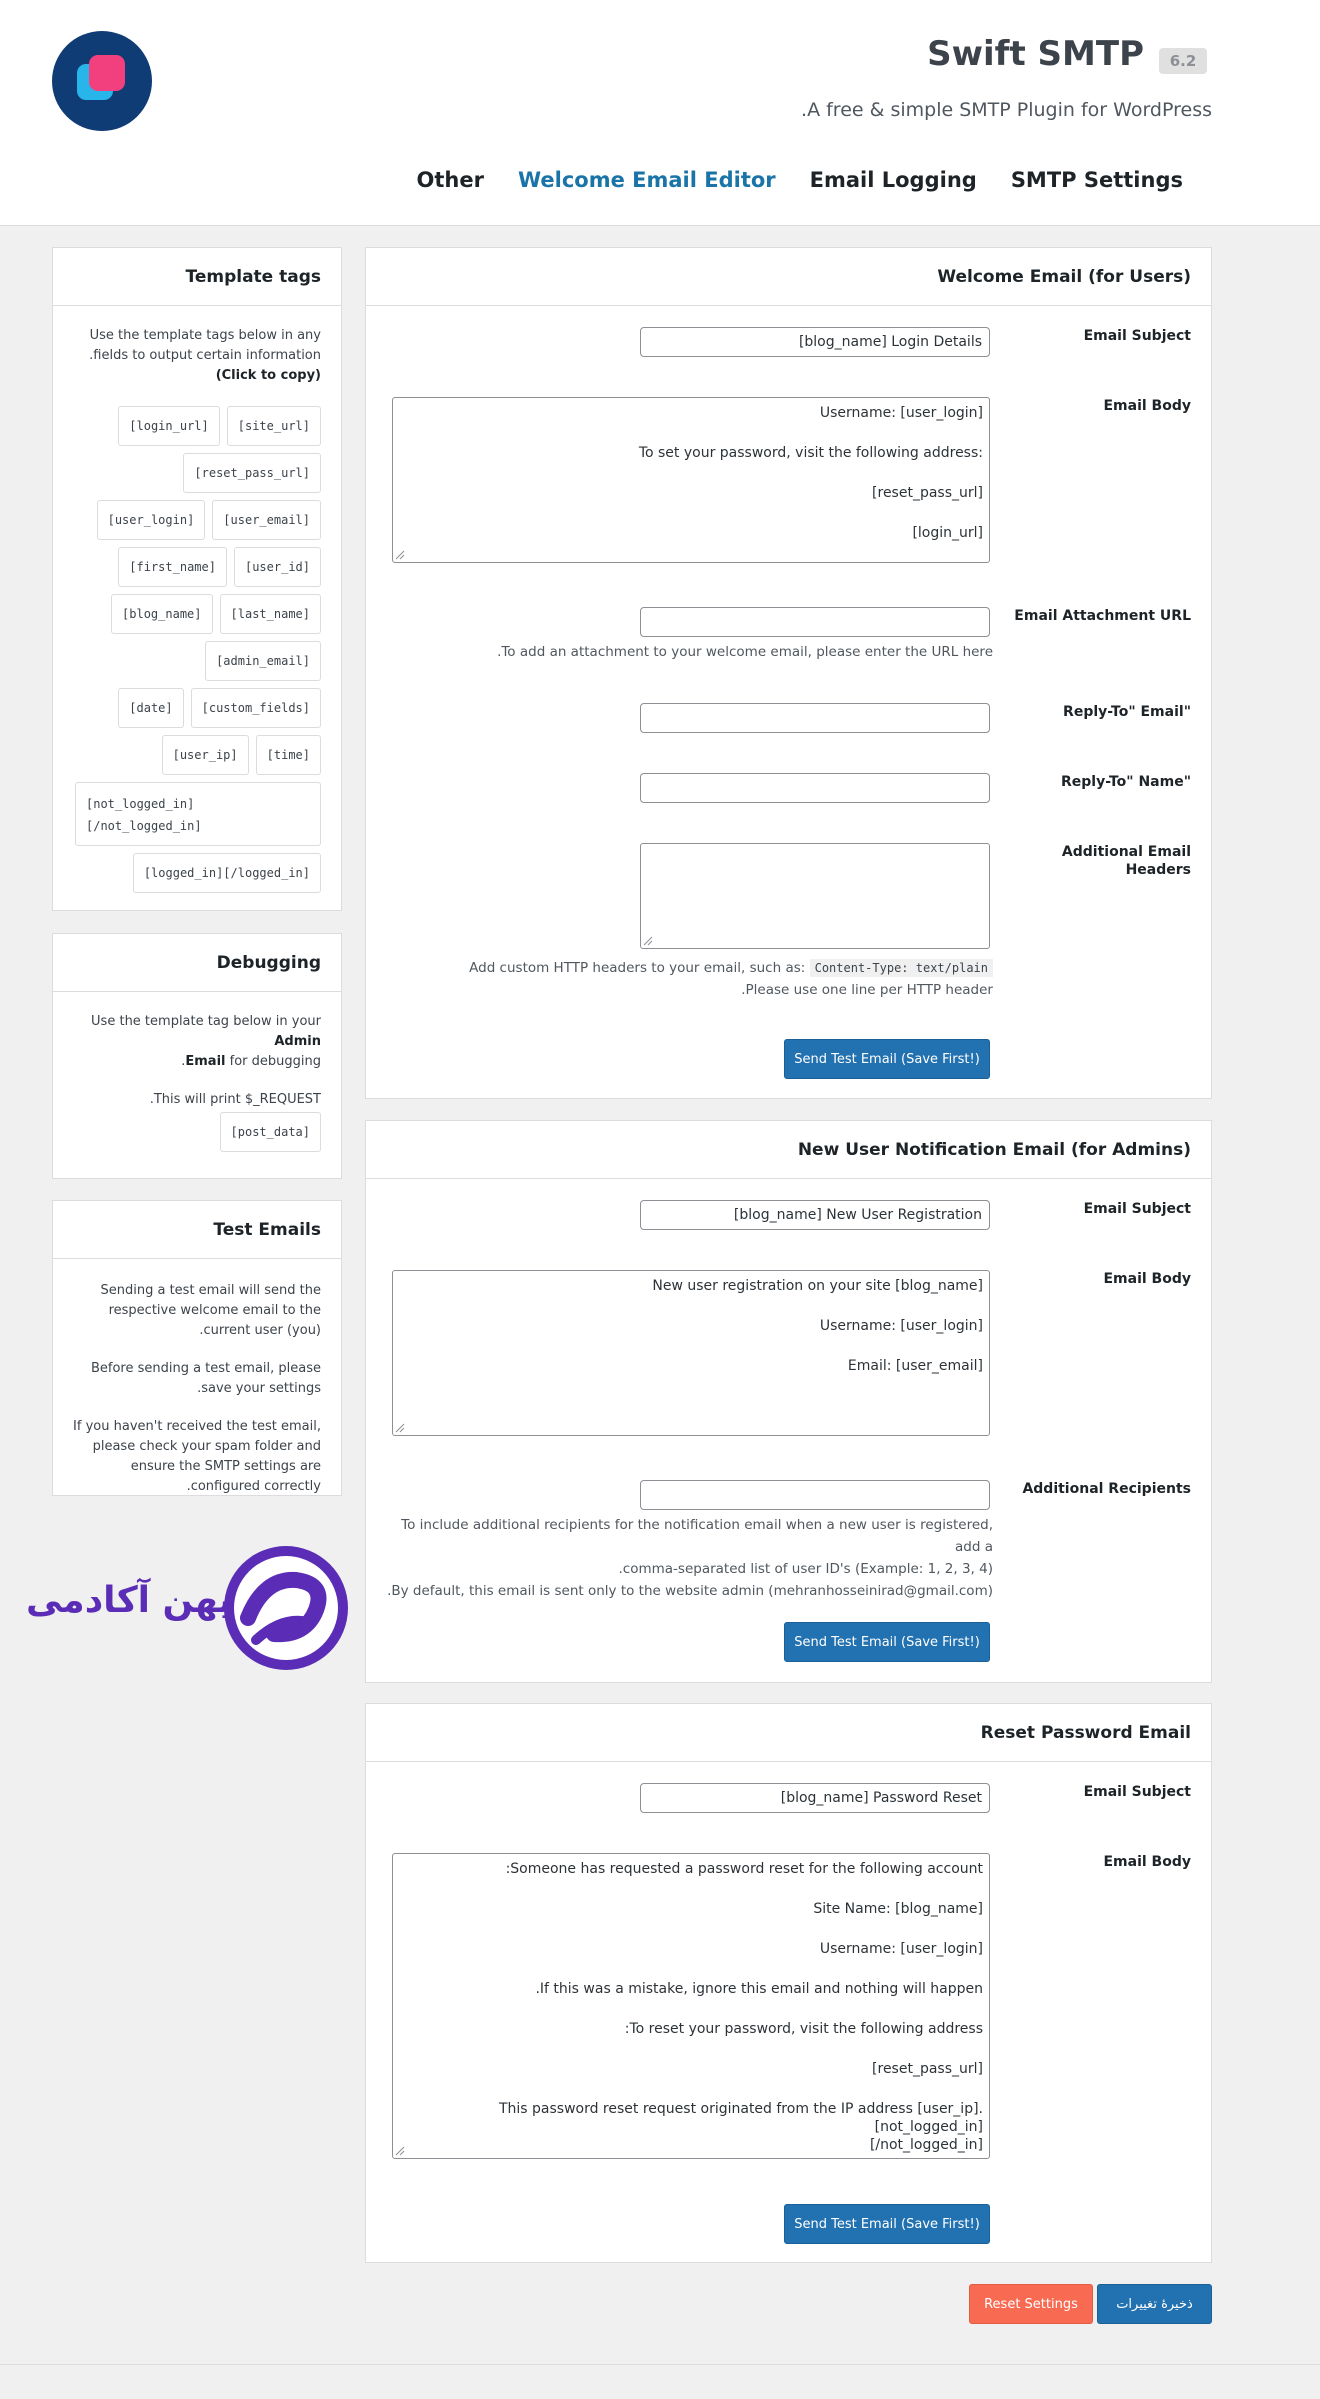 The height and width of the screenshot is (2399, 1320). I want to click on tag-row: [blog_name] [last_name], so click(197, 614).